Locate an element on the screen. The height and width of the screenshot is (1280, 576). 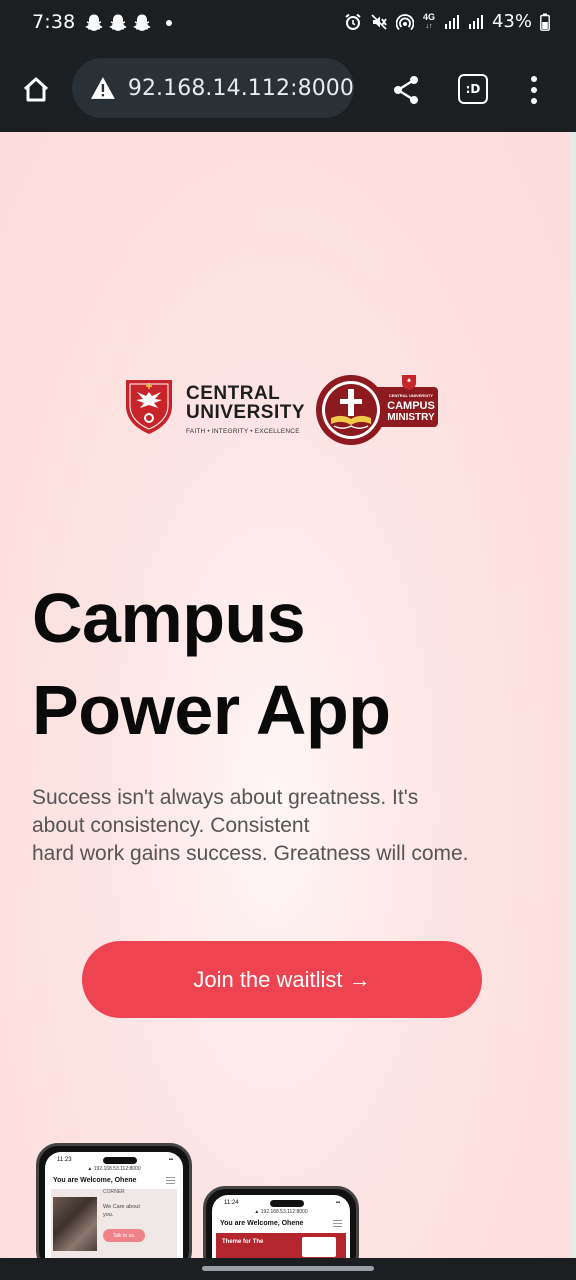
gesture-nav-bar is located at coordinates (288, 1269).